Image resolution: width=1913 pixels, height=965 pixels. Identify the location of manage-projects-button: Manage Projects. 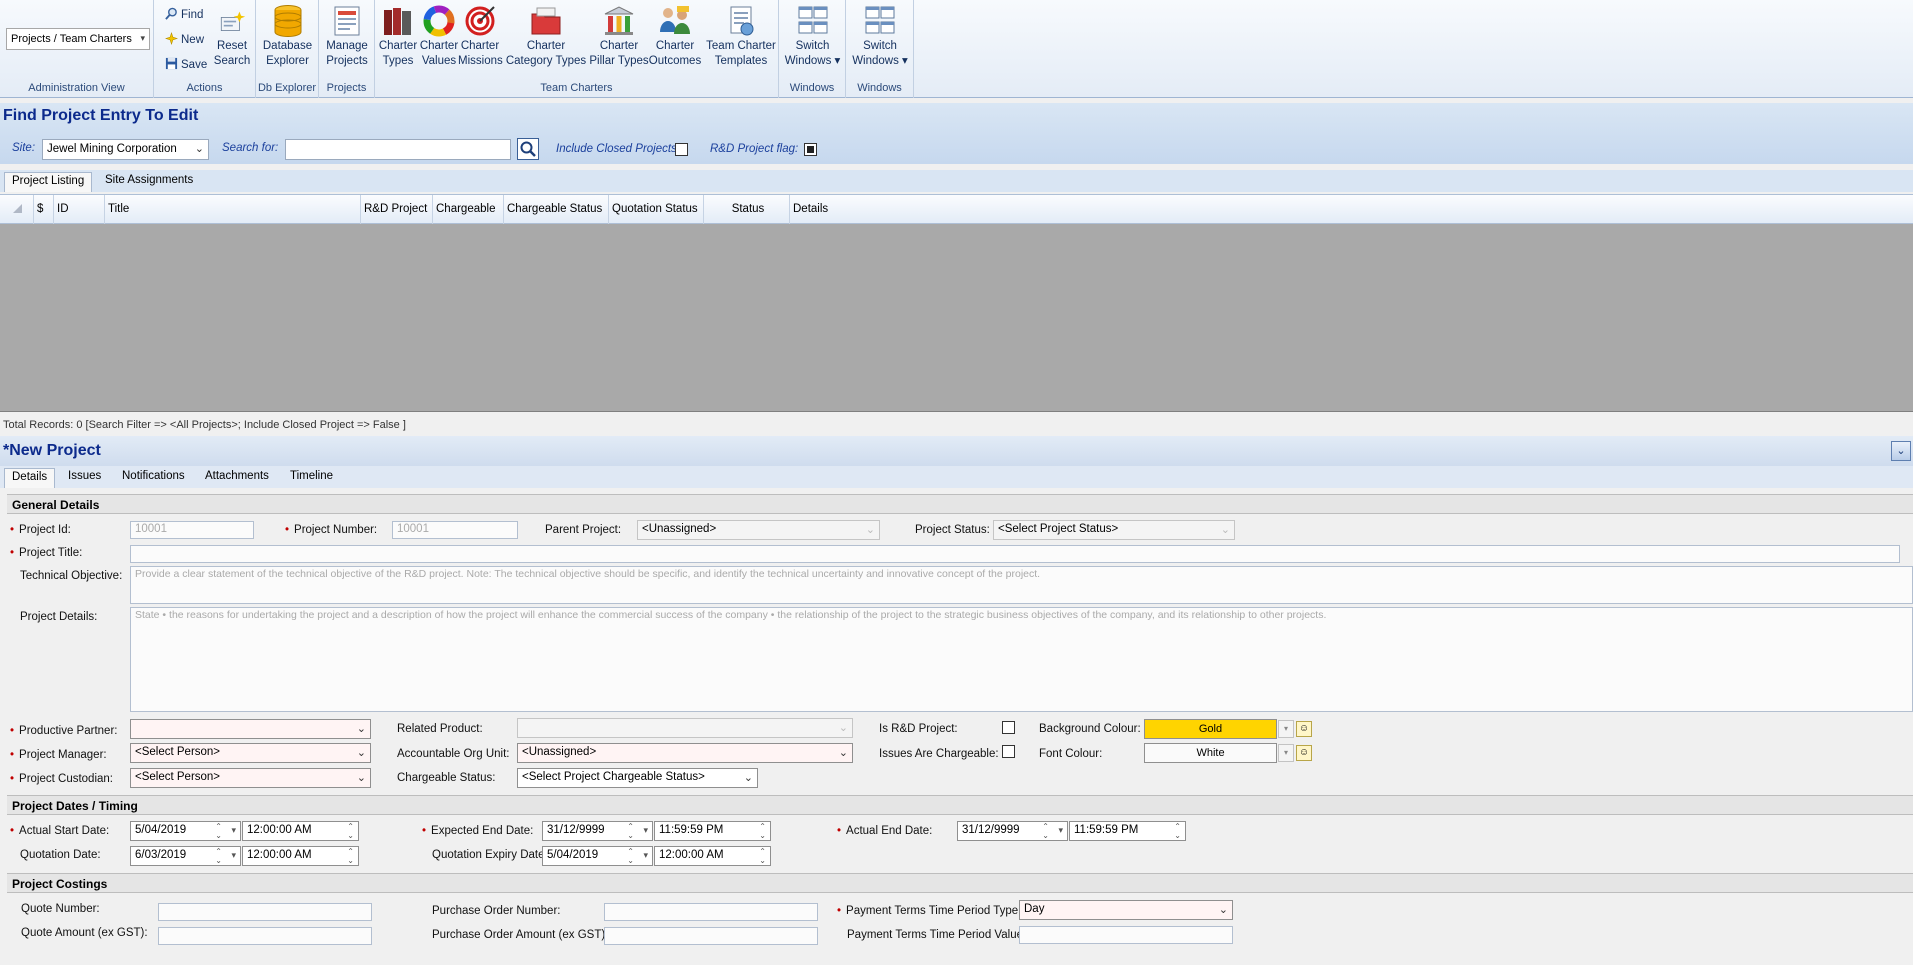
(347, 36).